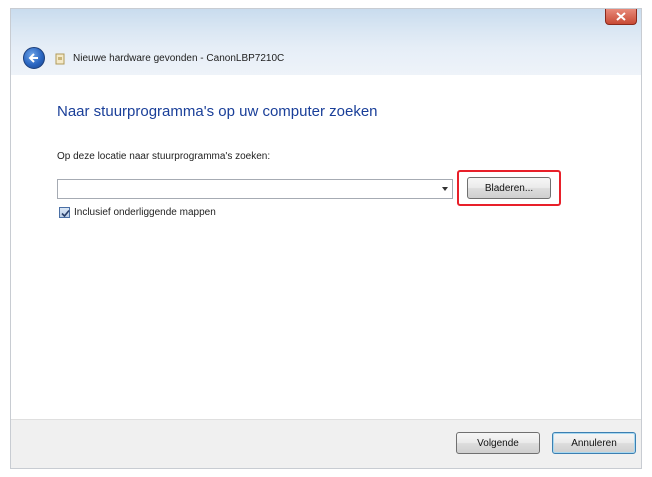  Describe the element at coordinates (445, 189) in the screenshot. I see `dropdown-arrow-icon` at that location.